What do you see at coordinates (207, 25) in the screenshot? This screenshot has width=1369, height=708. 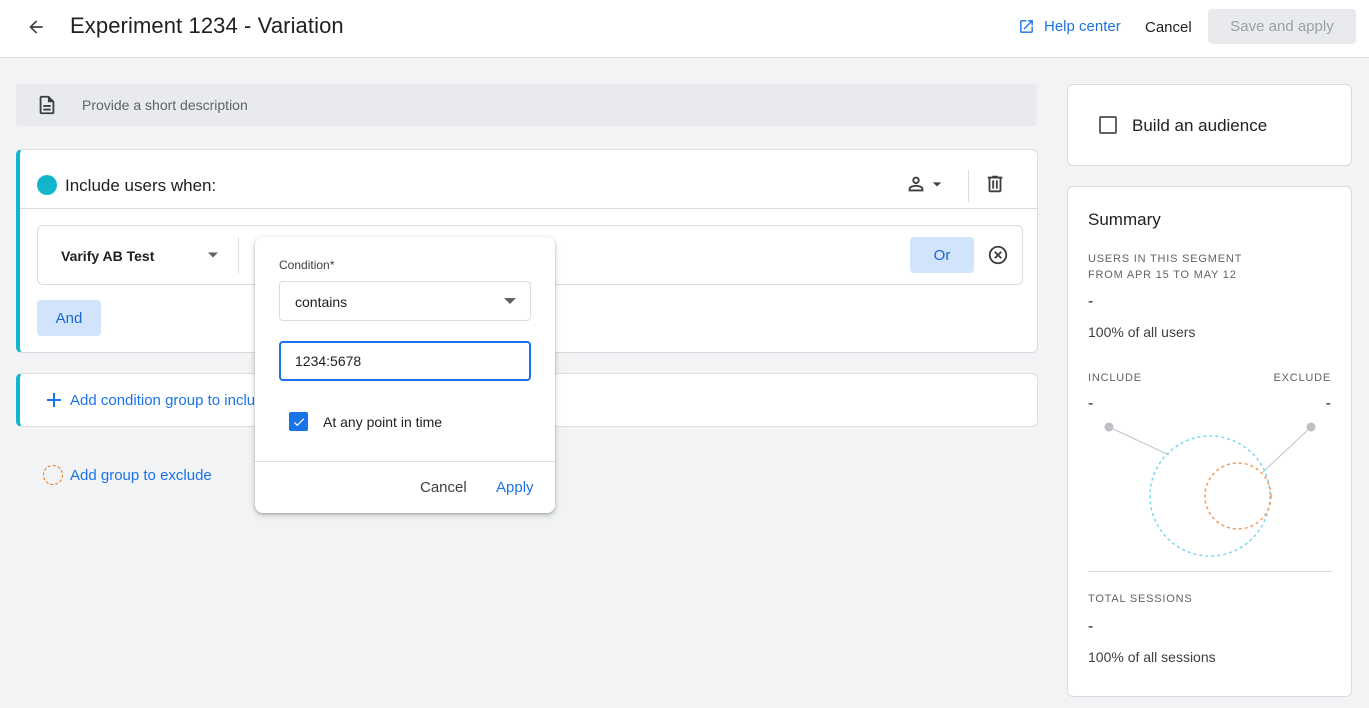 I see `page-title: Experiment 1234 - Variation` at bounding box center [207, 25].